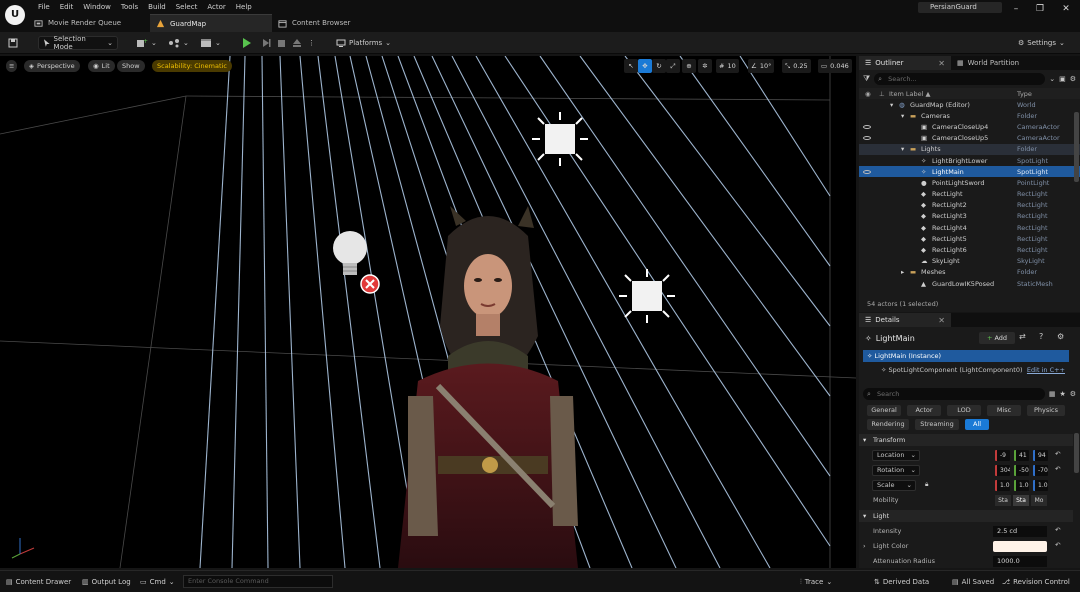  Describe the element at coordinates (1076, 147) in the screenshot. I see `outliner-scrollbar` at that location.